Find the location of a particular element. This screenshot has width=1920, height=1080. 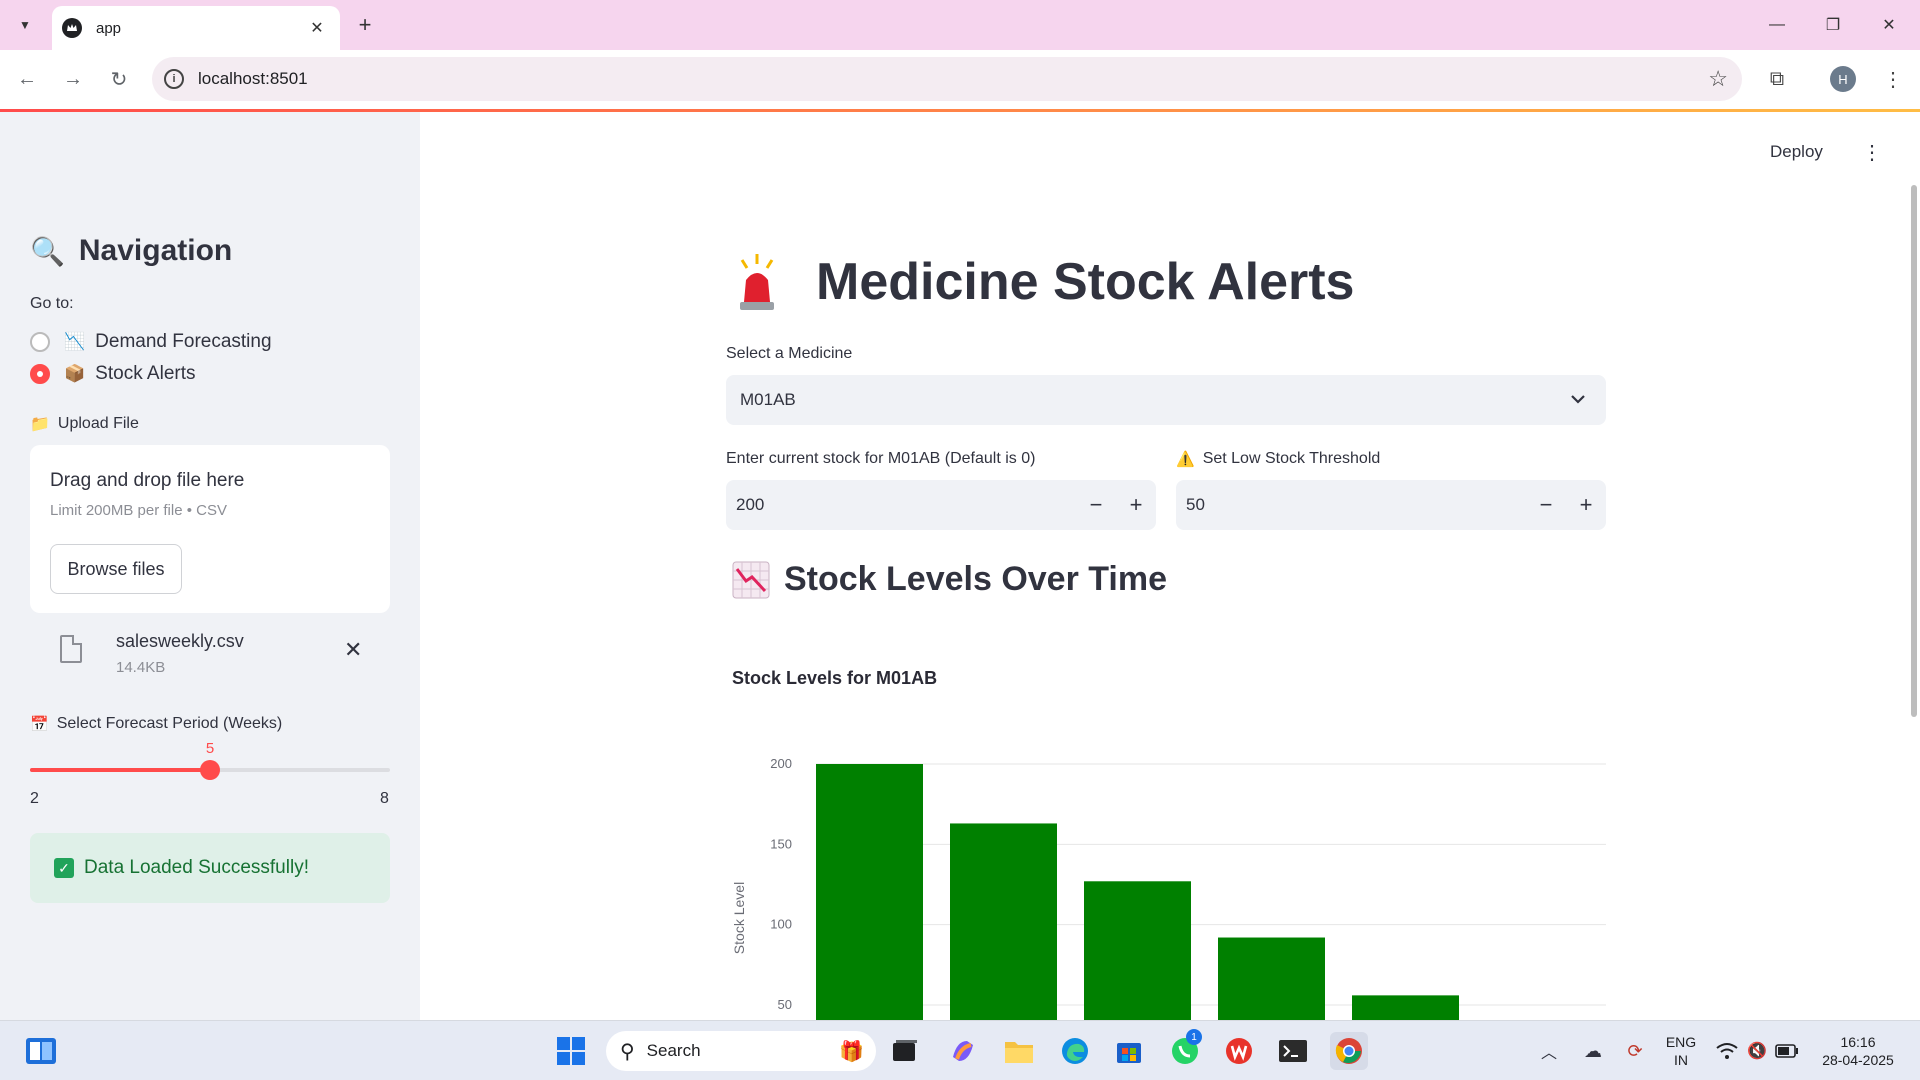

terminal-icon is located at coordinates (1293, 1051).